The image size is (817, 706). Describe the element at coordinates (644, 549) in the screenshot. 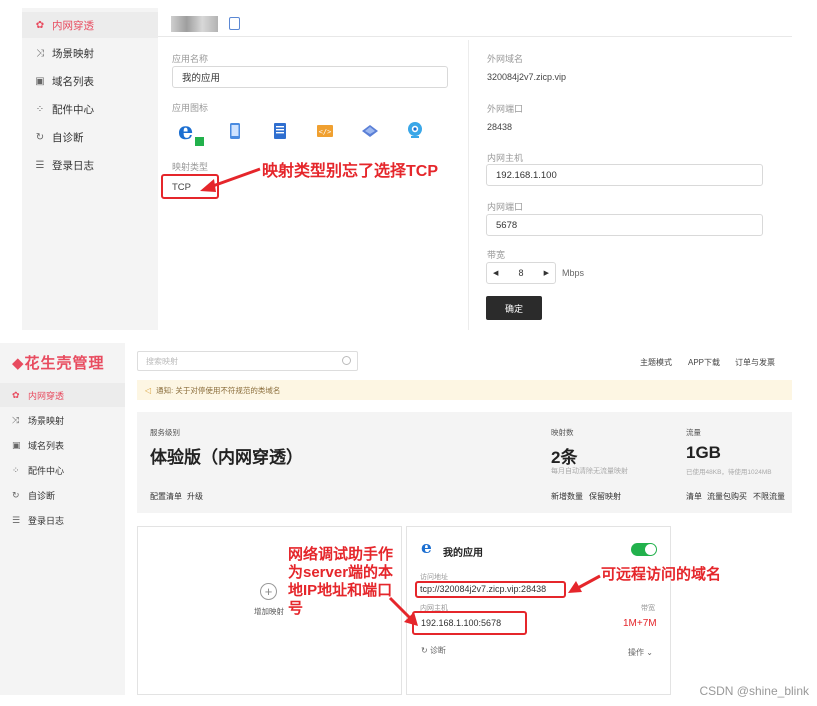

I see `enable-toggle` at that location.